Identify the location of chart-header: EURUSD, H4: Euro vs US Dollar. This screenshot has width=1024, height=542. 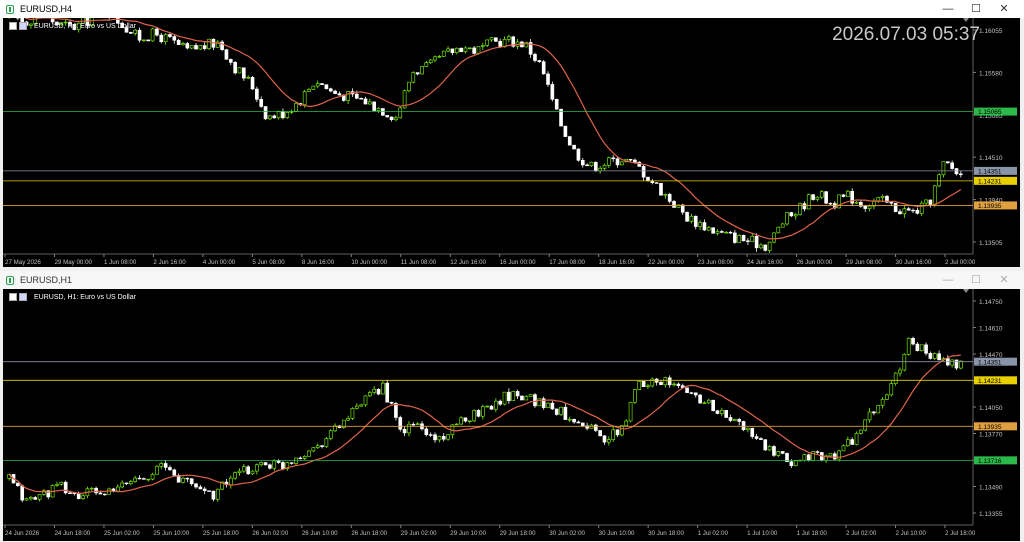
(72, 26).